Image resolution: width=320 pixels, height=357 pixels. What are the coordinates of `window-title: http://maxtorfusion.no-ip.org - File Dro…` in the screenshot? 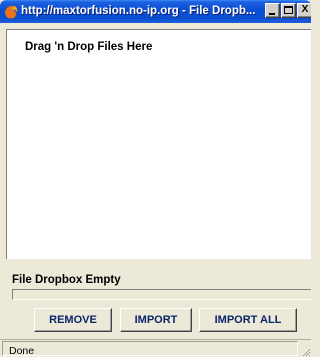 It's located at (138, 11).